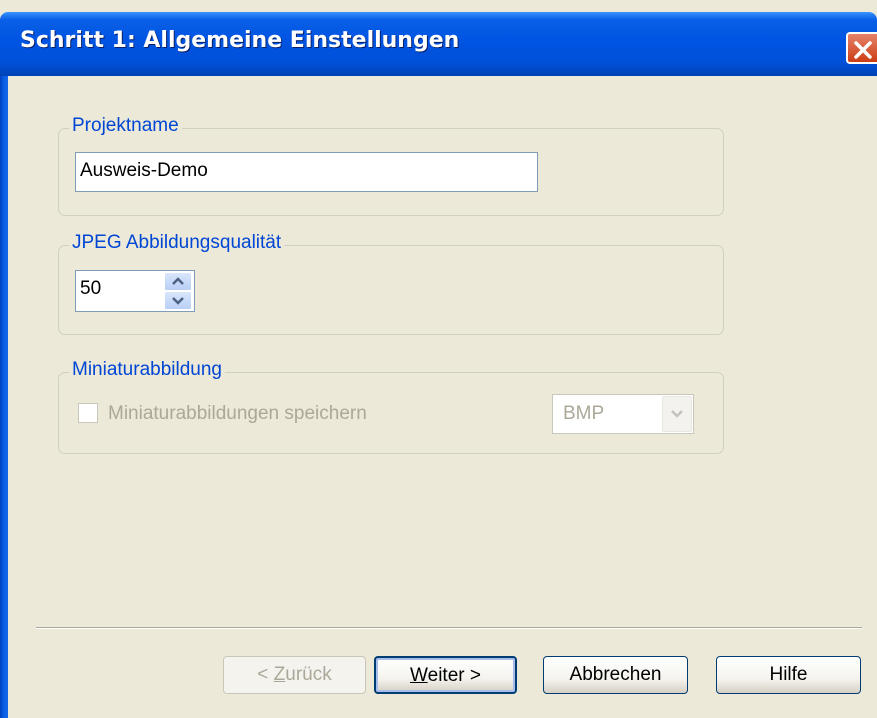 This screenshot has height=718, width=877. Describe the element at coordinates (419, 675) in the screenshot. I see `next-accelerator: W` at that location.